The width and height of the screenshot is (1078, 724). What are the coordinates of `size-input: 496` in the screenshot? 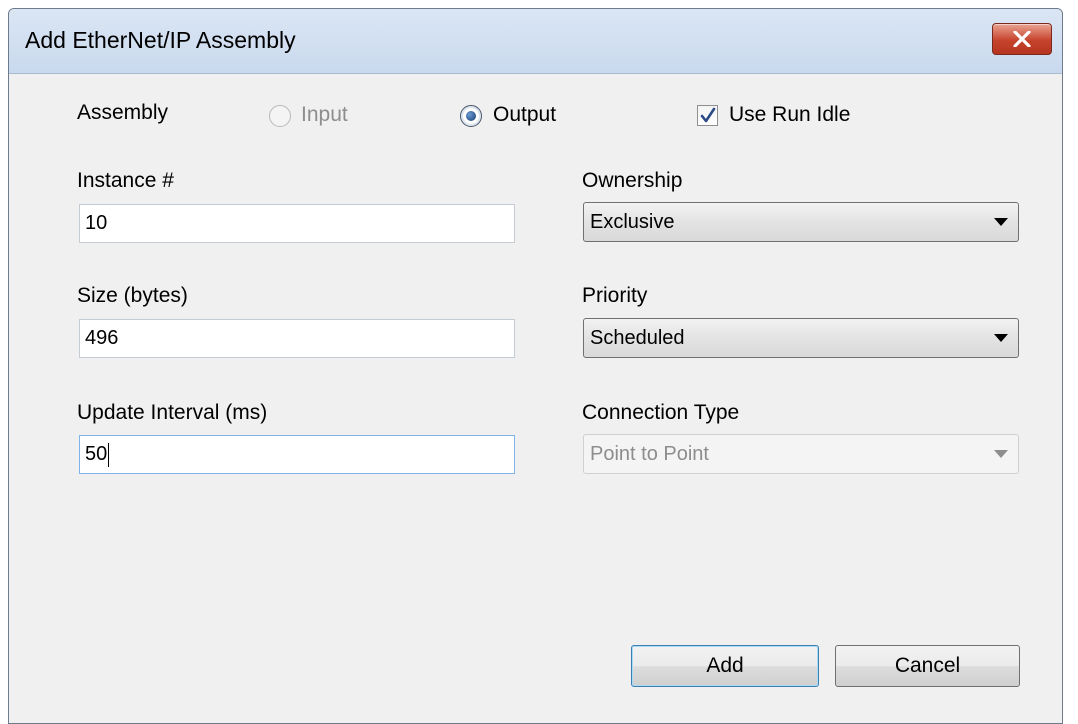 It's located at (297, 338).